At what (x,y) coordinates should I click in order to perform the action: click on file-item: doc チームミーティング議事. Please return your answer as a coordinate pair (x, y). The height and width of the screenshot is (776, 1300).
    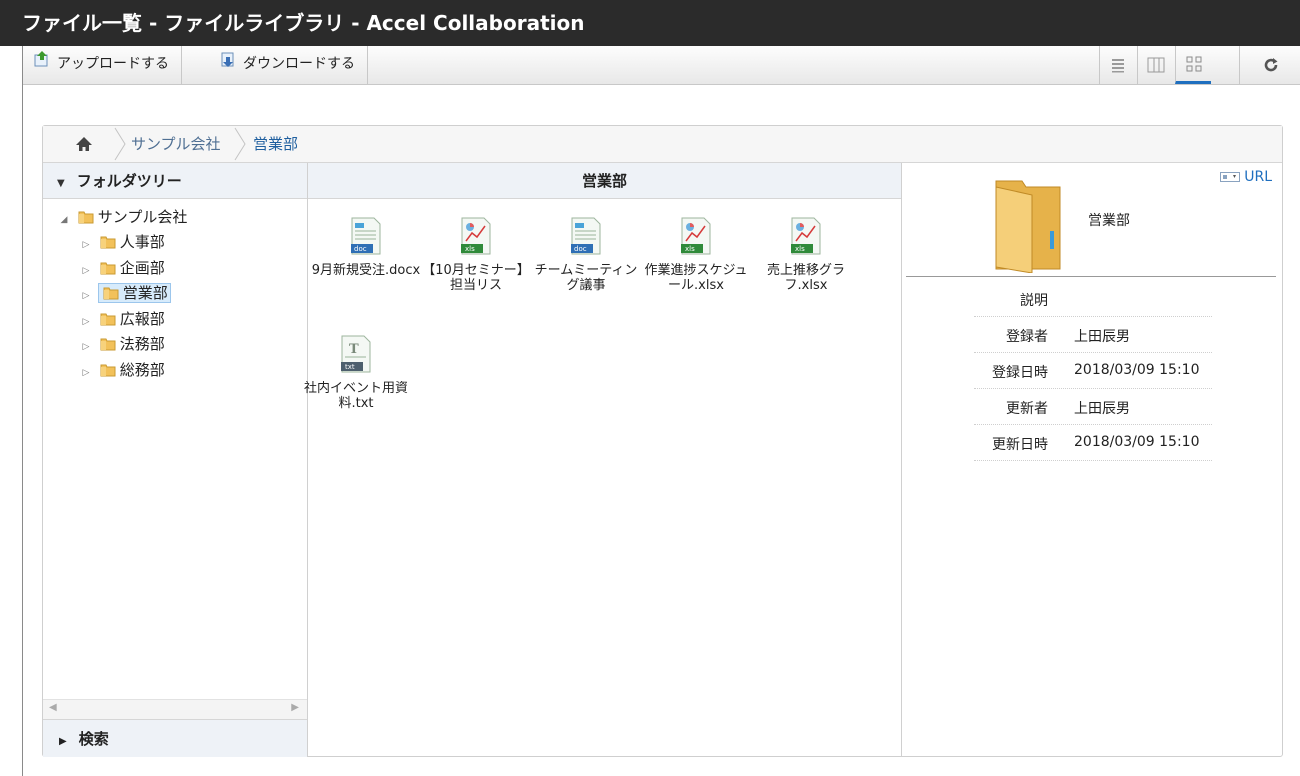
    Looking at the image, I should click on (586, 255).